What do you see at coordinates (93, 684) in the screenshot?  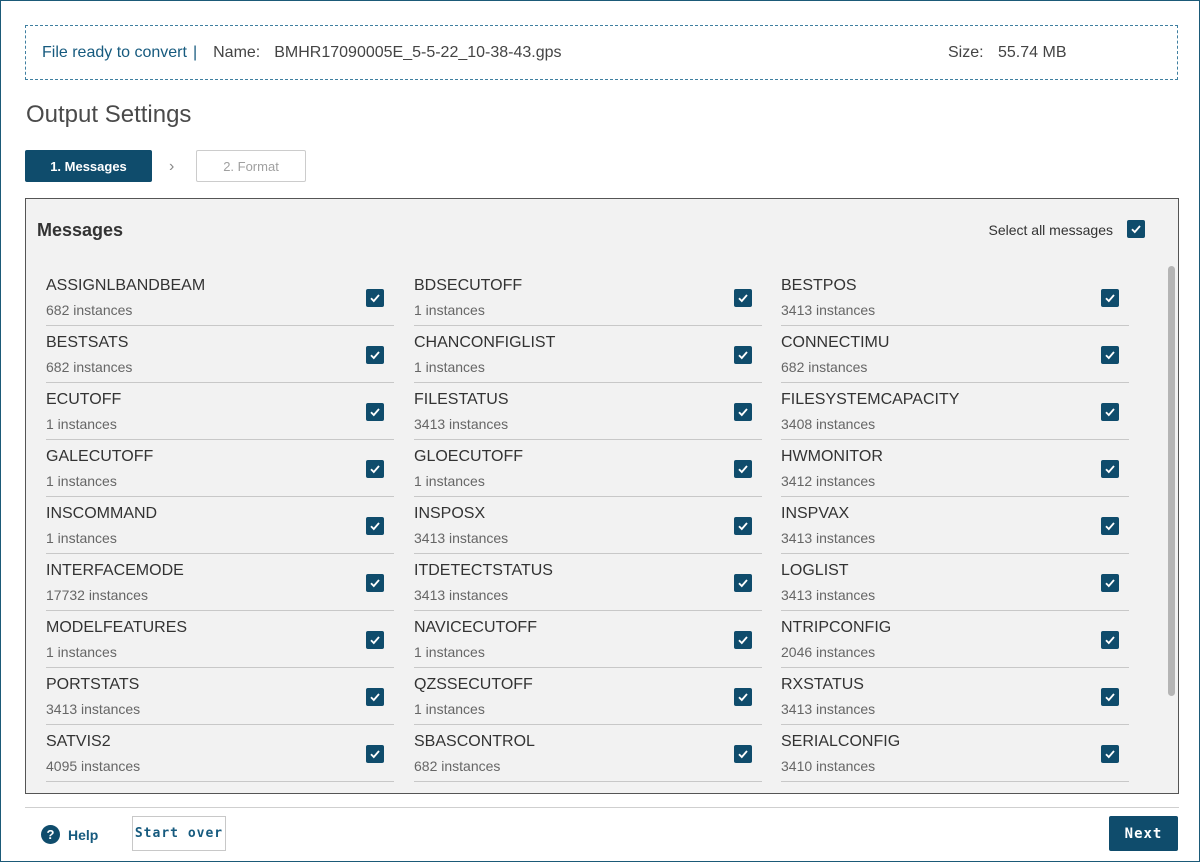 I see `message-name: PORTSTATS` at bounding box center [93, 684].